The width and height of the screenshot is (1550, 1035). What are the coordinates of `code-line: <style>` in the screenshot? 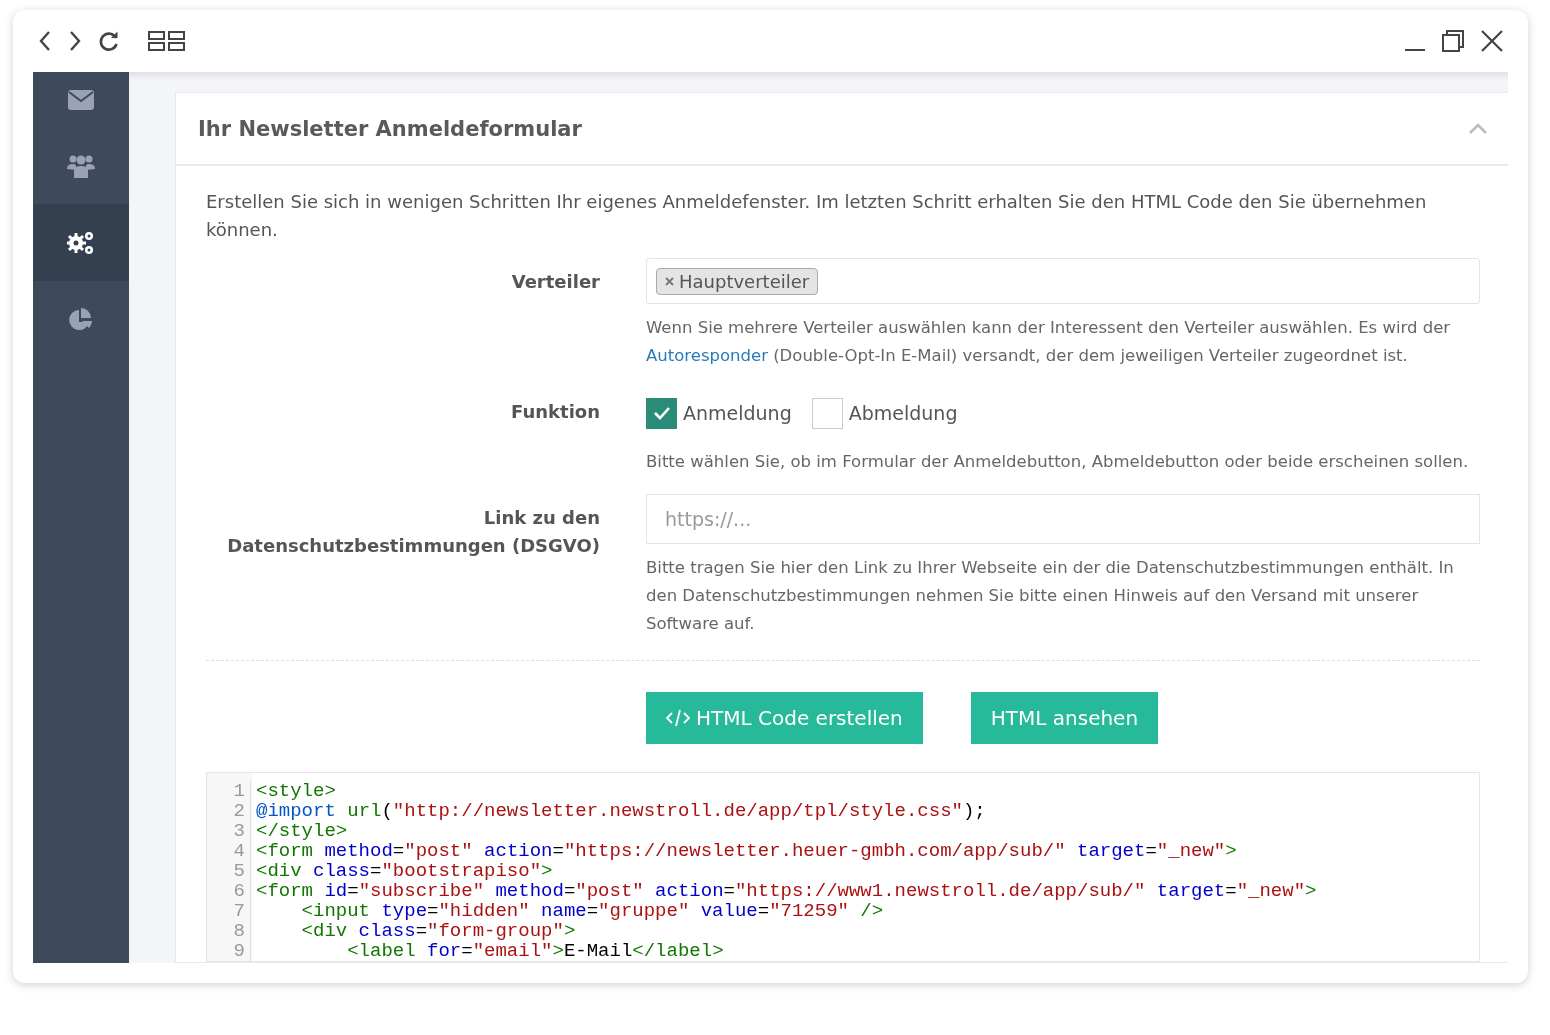 It's located at (296, 791).